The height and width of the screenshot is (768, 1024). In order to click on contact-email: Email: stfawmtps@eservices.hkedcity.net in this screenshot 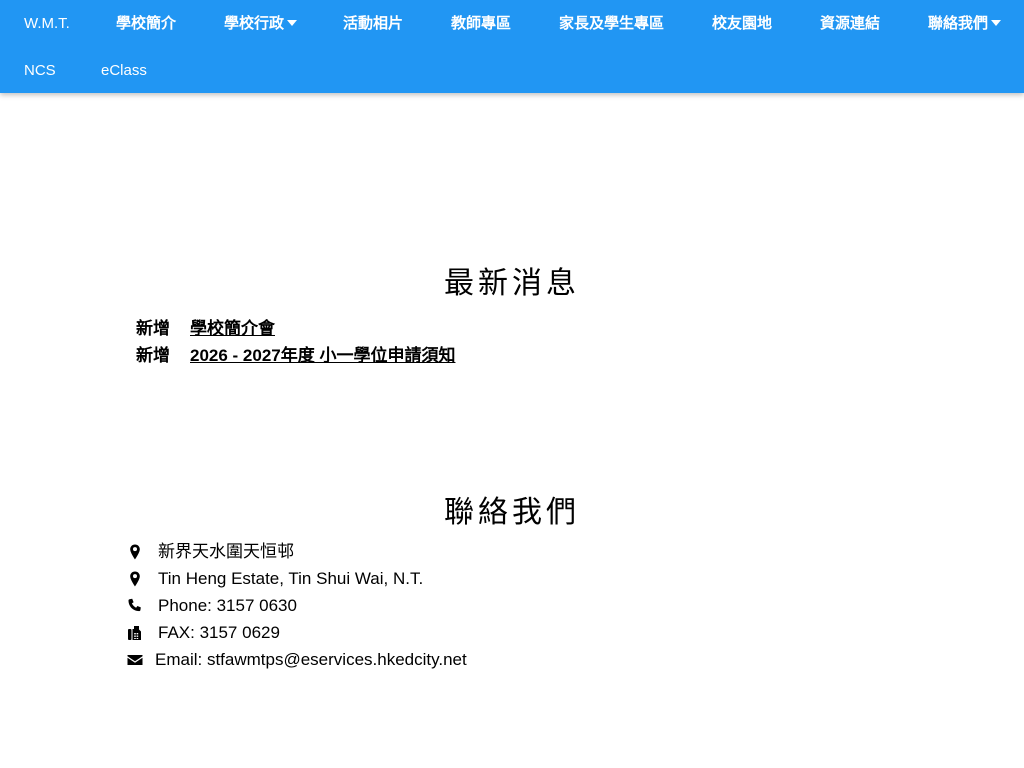, I will do `click(296, 660)`.